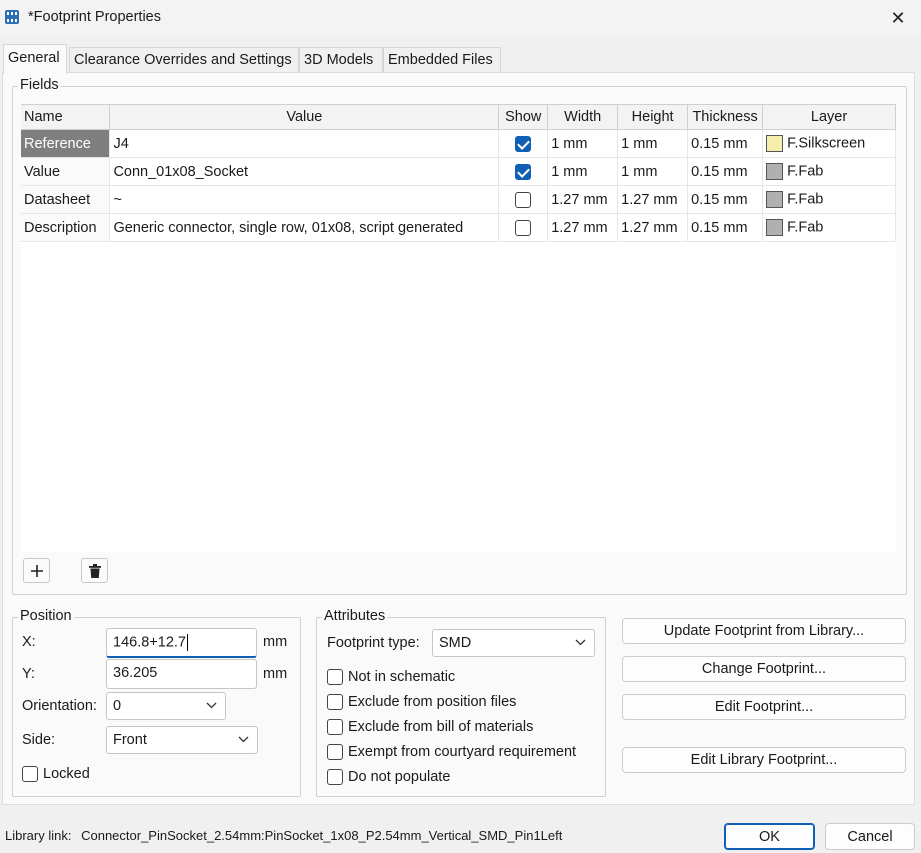  What do you see at coordinates (373, 643) in the screenshot?
I see `footprint-type-label: Footprint type:` at bounding box center [373, 643].